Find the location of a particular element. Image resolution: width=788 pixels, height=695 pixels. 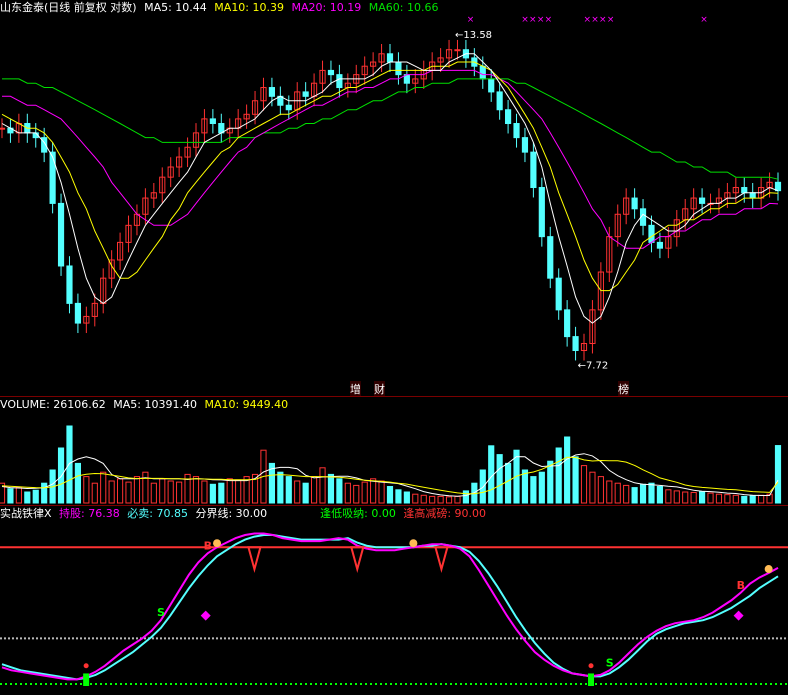

top-warning-marker is located at coordinates (413, 543).